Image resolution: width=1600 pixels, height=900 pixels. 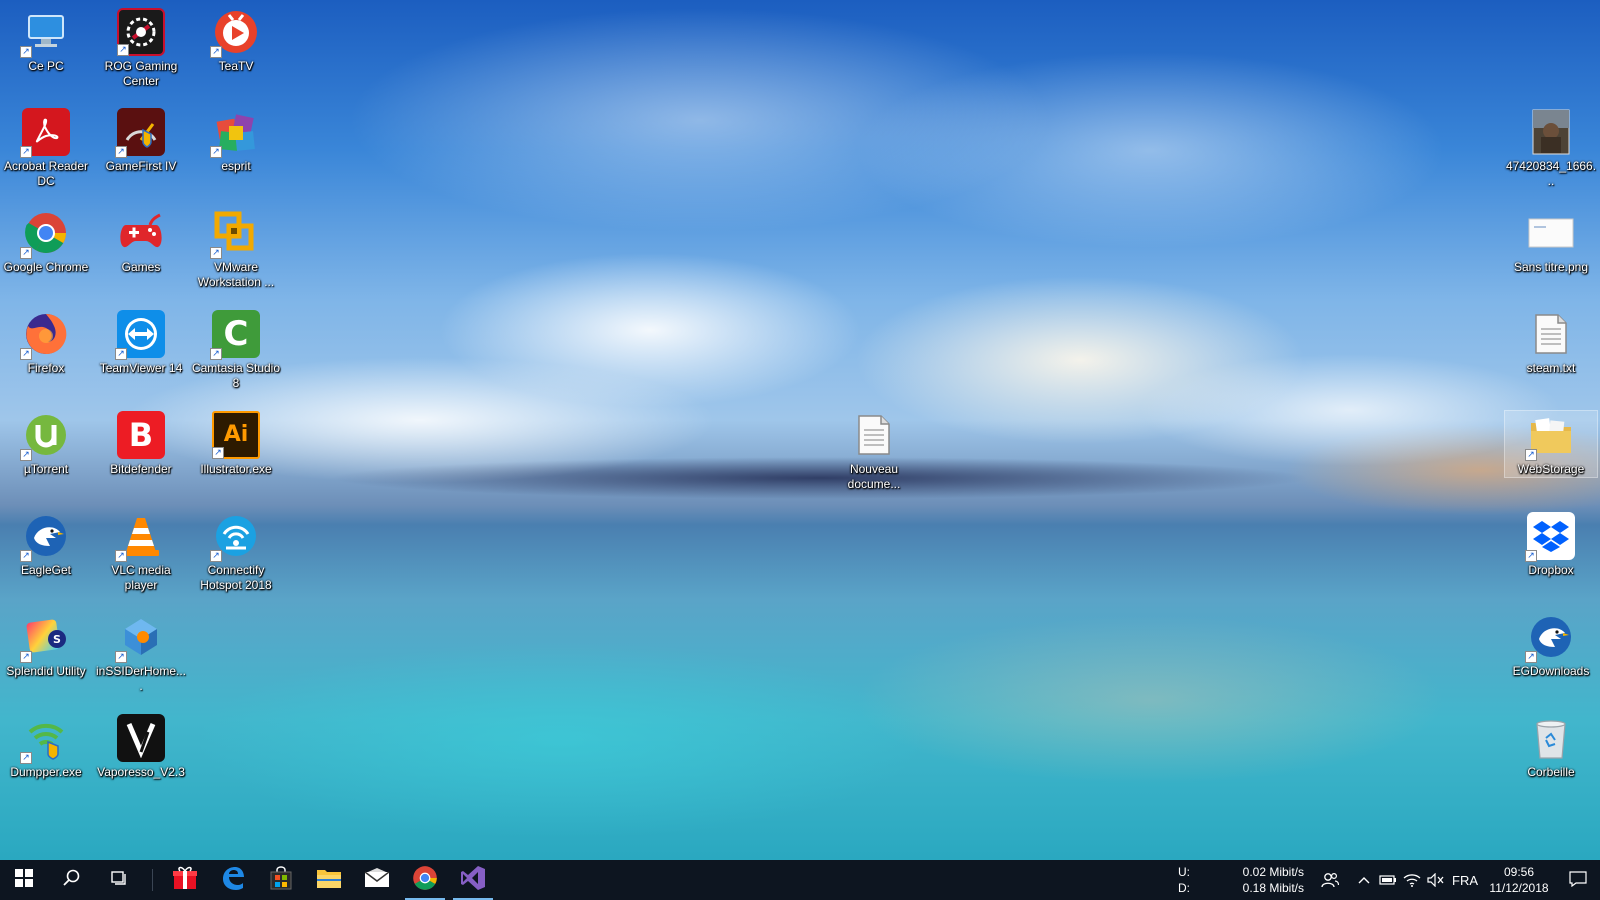 What do you see at coordinates (72, 880) in the screenshot?
I see `search-button` at bounding box center [72, 880].